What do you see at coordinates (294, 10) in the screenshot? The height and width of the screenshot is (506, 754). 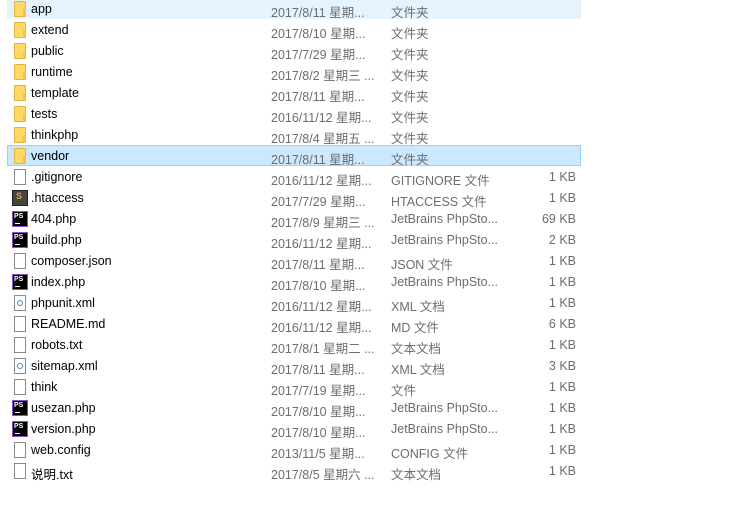 I see `file-row: app 2017/8/11 星期... 文件夹` at bounding box center [294, 10].